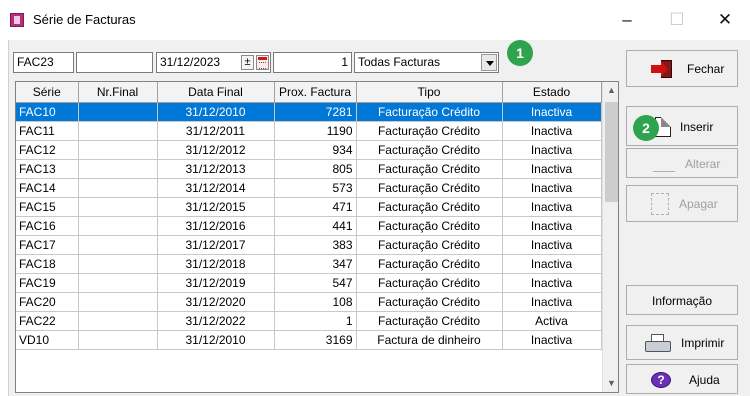 The image size is (750, 396). I want to click on vertical-scrollbar: ▲ ▼, so click(610, 237).